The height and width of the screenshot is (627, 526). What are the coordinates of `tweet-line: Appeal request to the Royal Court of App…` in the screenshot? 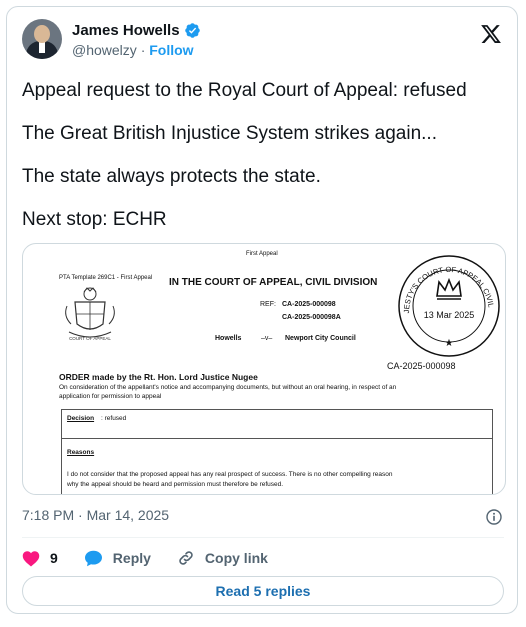 It's located at (244, 90).